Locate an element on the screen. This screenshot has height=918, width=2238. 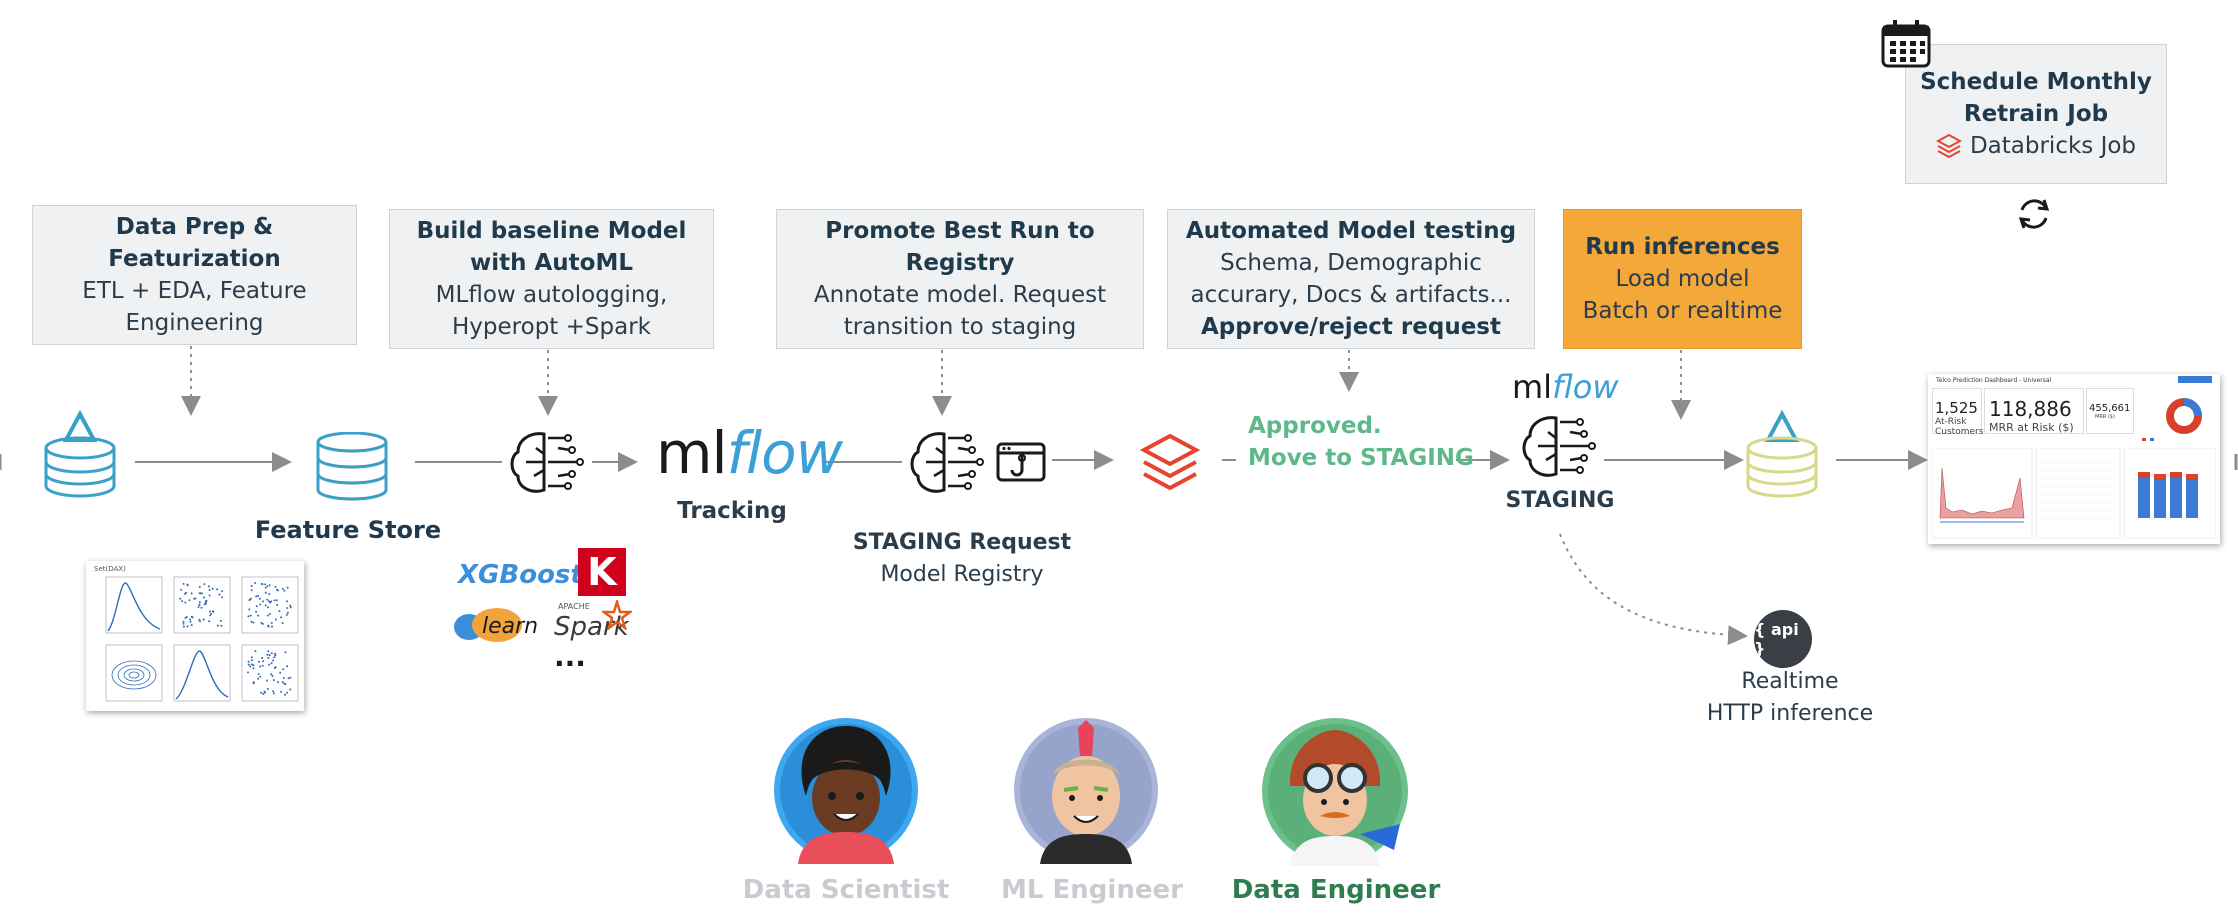
step-subtitle: Load model Batch or realtime is located at coordinates (1682, 295).